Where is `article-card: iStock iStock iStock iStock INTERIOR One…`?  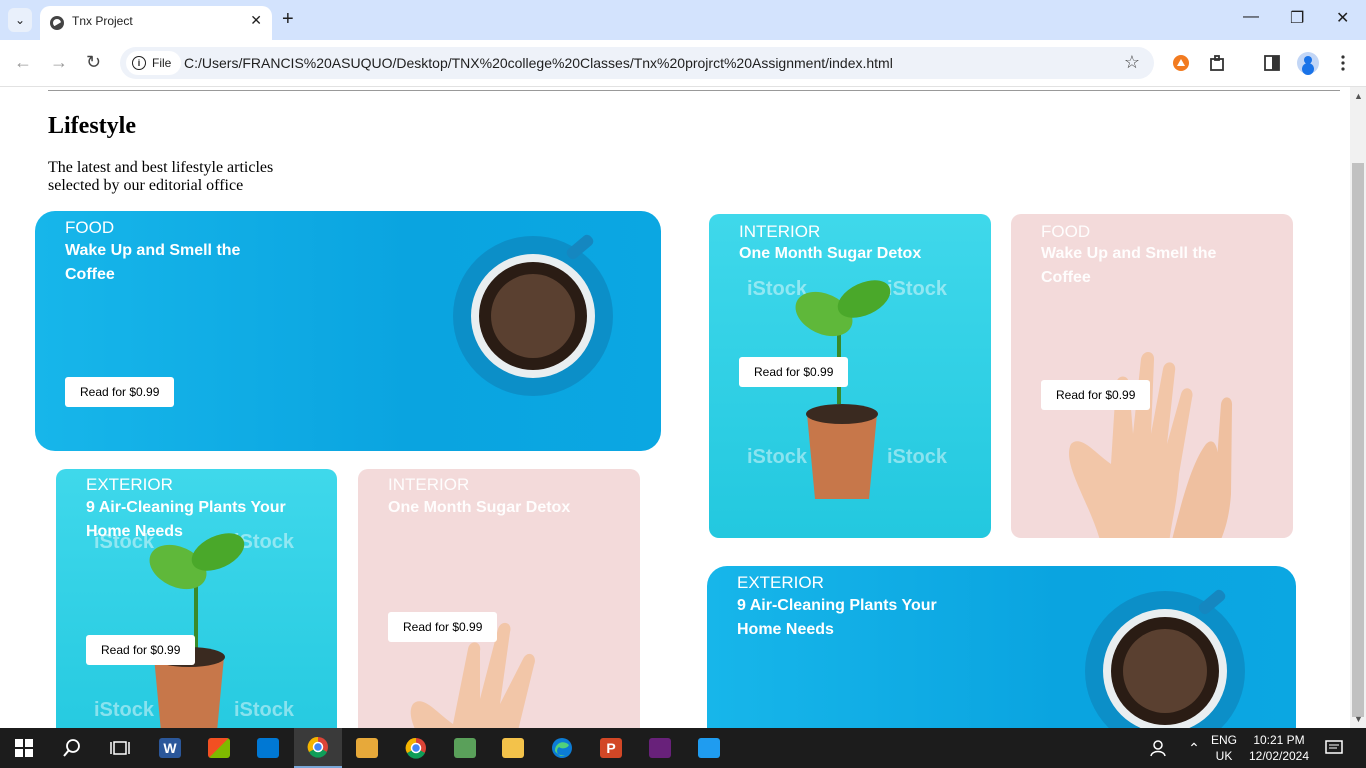
article-card: iStock iStock iStock iStock INTERIOR One… is located at coordinates (850, 376).